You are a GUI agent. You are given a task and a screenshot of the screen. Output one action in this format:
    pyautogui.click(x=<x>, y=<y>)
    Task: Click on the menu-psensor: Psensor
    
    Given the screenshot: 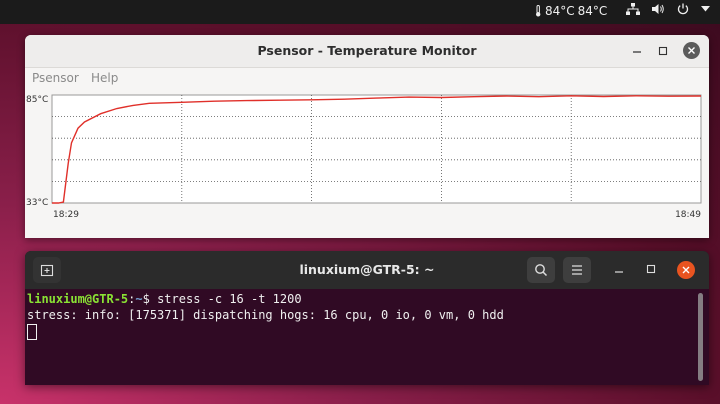 What is the action you would take?
    pyautogui.click(x=55, y=78)
    